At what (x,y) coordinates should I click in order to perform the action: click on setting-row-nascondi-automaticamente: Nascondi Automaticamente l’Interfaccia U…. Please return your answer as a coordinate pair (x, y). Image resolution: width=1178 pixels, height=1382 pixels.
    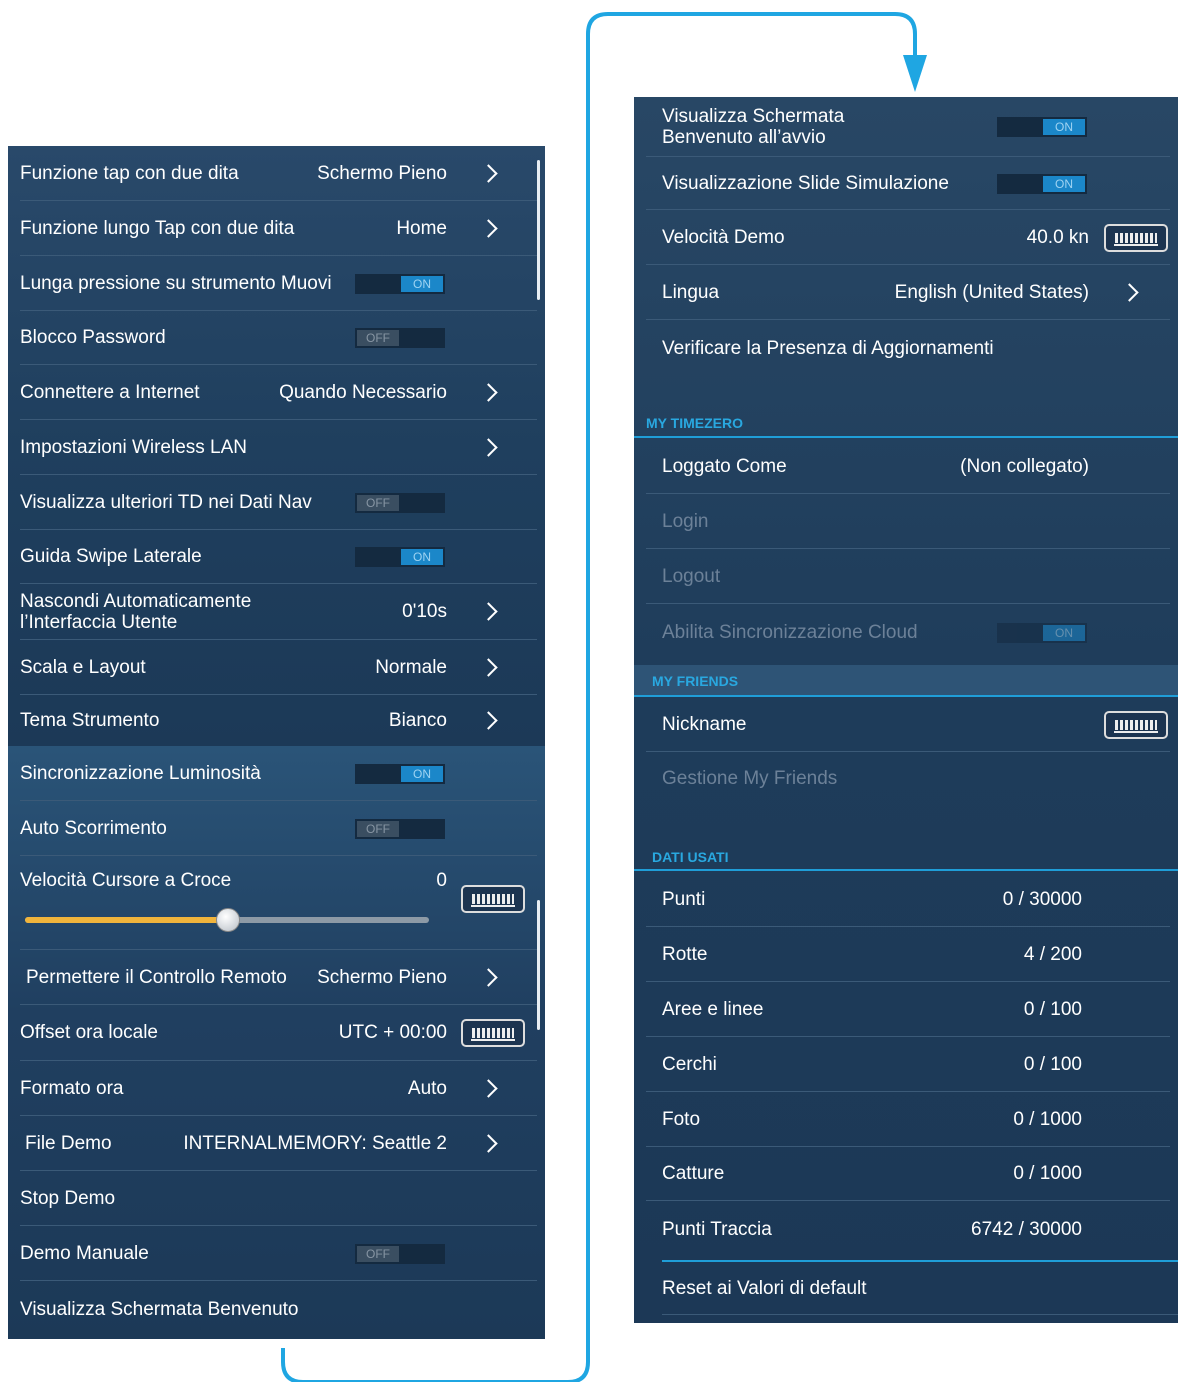
    Looking at the image, I should click on (276, 612).